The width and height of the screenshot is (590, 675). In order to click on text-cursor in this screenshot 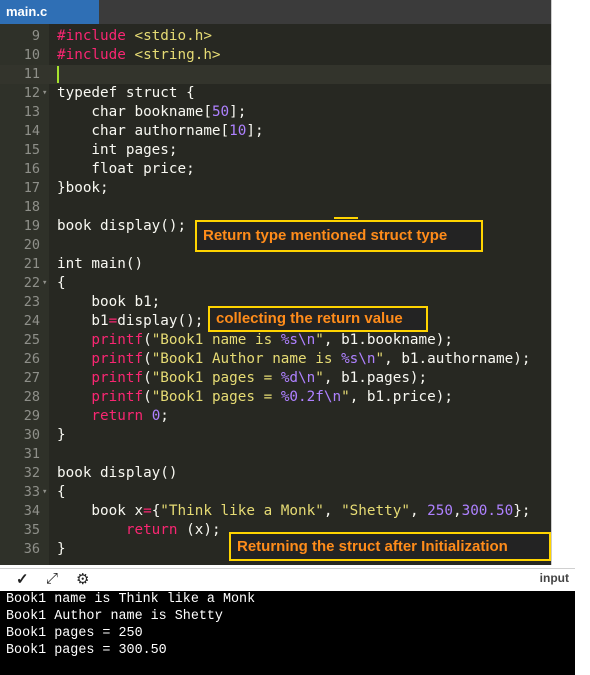, I will do `click(58, 74)`.